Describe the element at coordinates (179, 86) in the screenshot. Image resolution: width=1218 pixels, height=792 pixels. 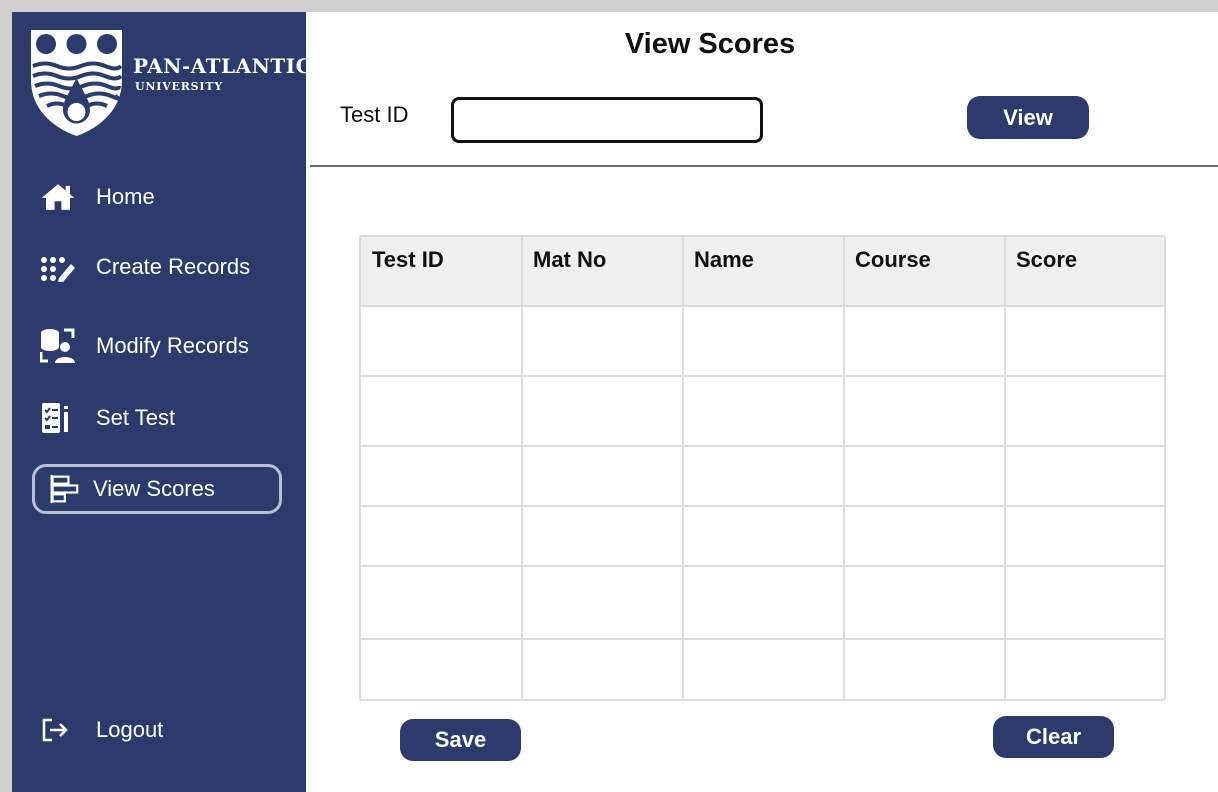
I see `brand-subtitle: UNIVERSITY` at that location.